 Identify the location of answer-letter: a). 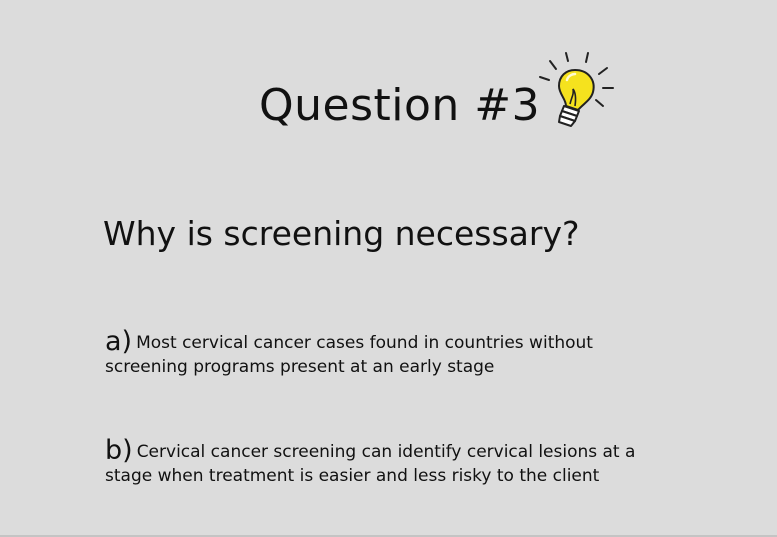
(119, 341).